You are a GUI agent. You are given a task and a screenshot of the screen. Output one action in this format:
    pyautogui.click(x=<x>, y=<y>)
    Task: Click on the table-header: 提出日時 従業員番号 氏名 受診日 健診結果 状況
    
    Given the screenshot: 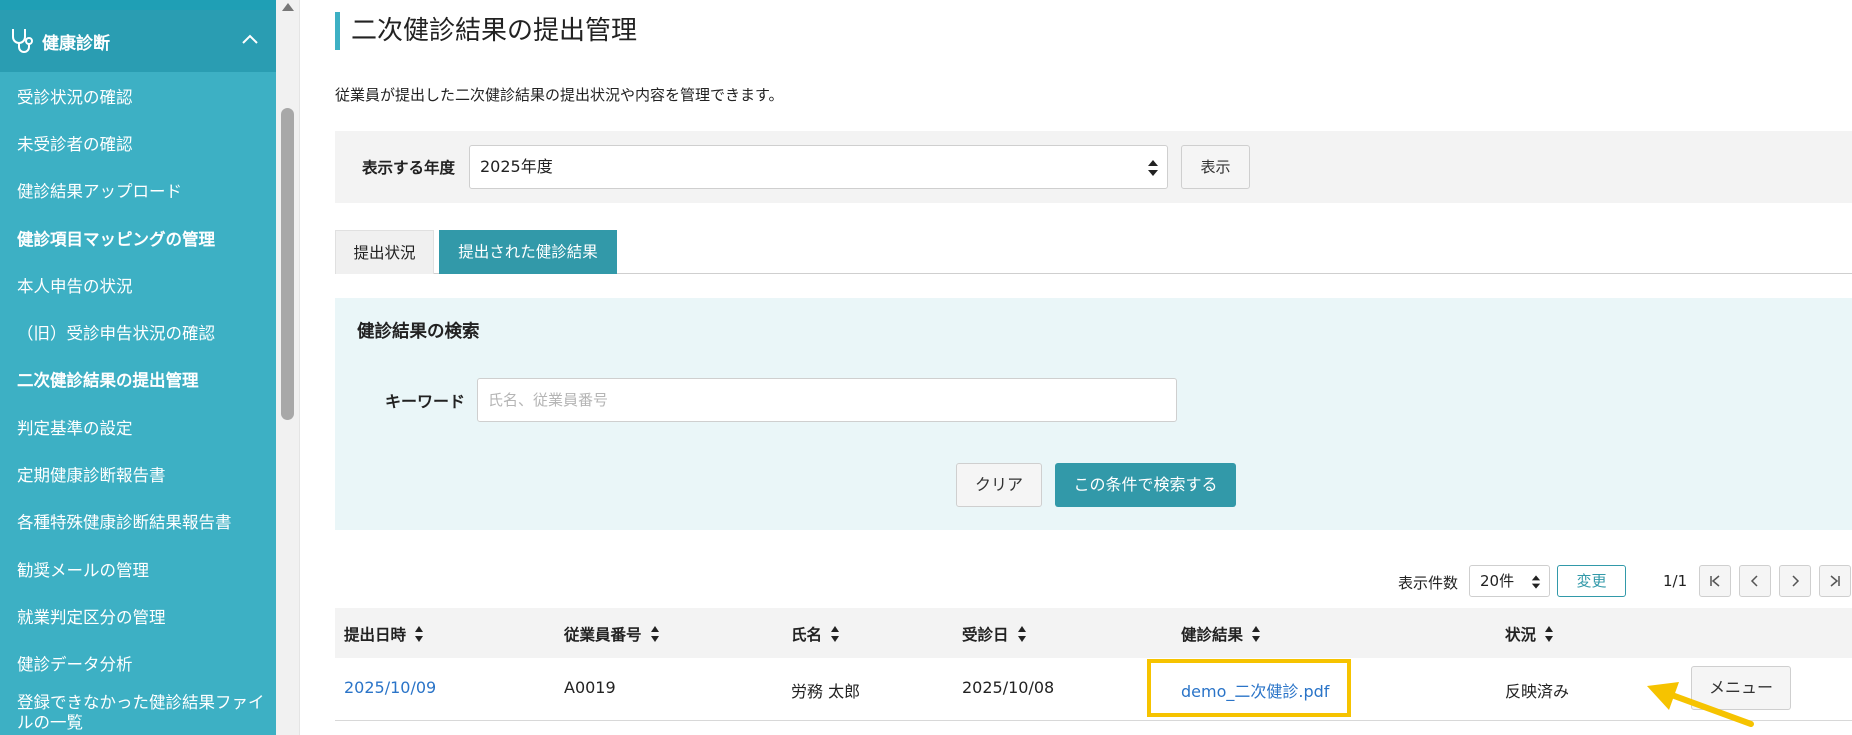 What is the action you would take?
    pyautogui.click(x=1093, y=633)
    